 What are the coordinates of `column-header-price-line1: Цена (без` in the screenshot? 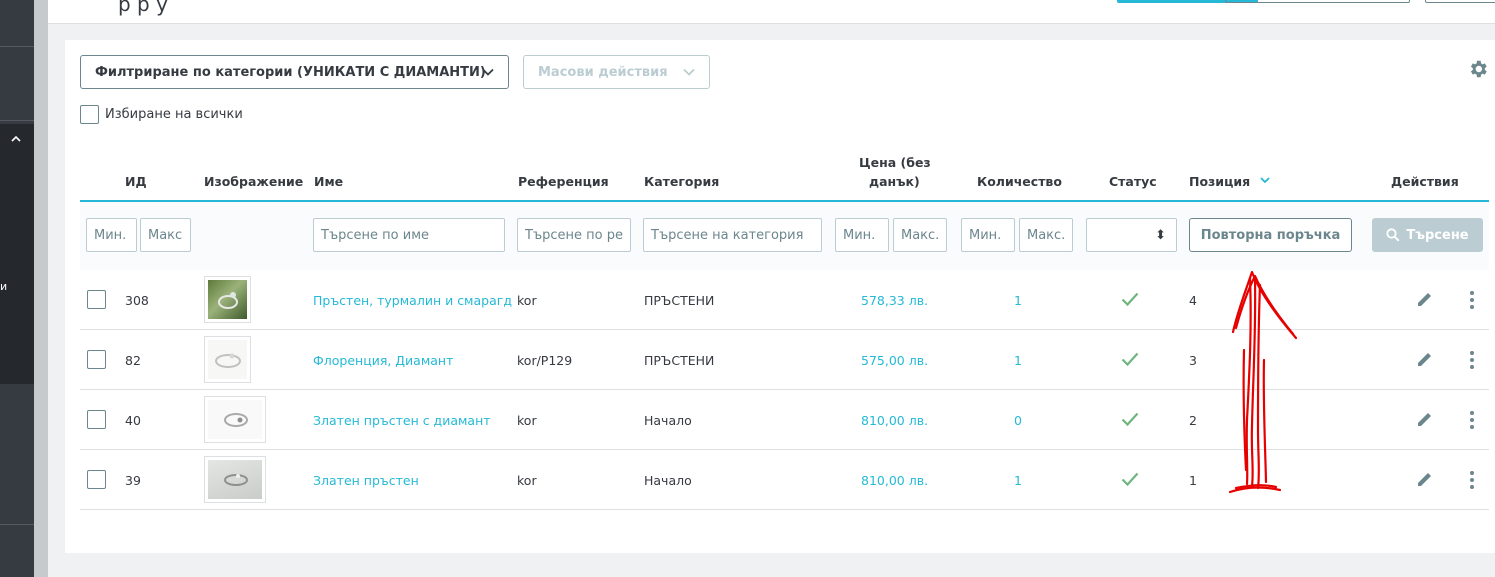 It's located at (895, 162).